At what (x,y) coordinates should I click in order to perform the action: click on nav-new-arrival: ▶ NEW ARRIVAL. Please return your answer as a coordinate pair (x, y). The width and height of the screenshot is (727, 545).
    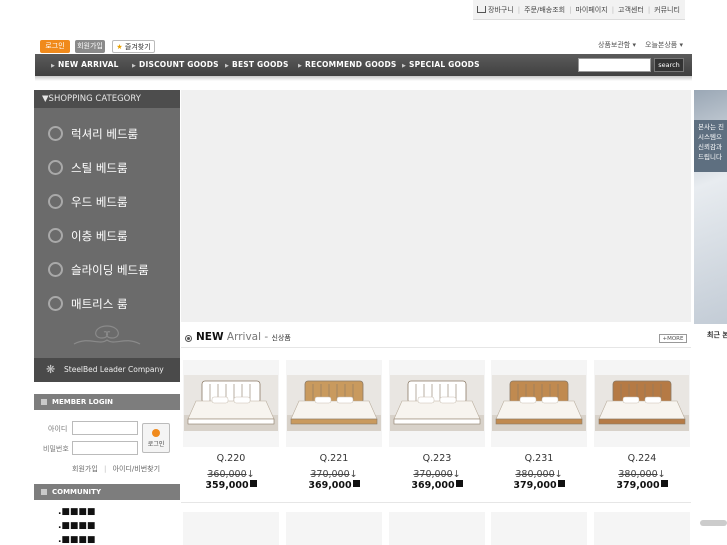
    Looking at the image, I should click on (85, 65).